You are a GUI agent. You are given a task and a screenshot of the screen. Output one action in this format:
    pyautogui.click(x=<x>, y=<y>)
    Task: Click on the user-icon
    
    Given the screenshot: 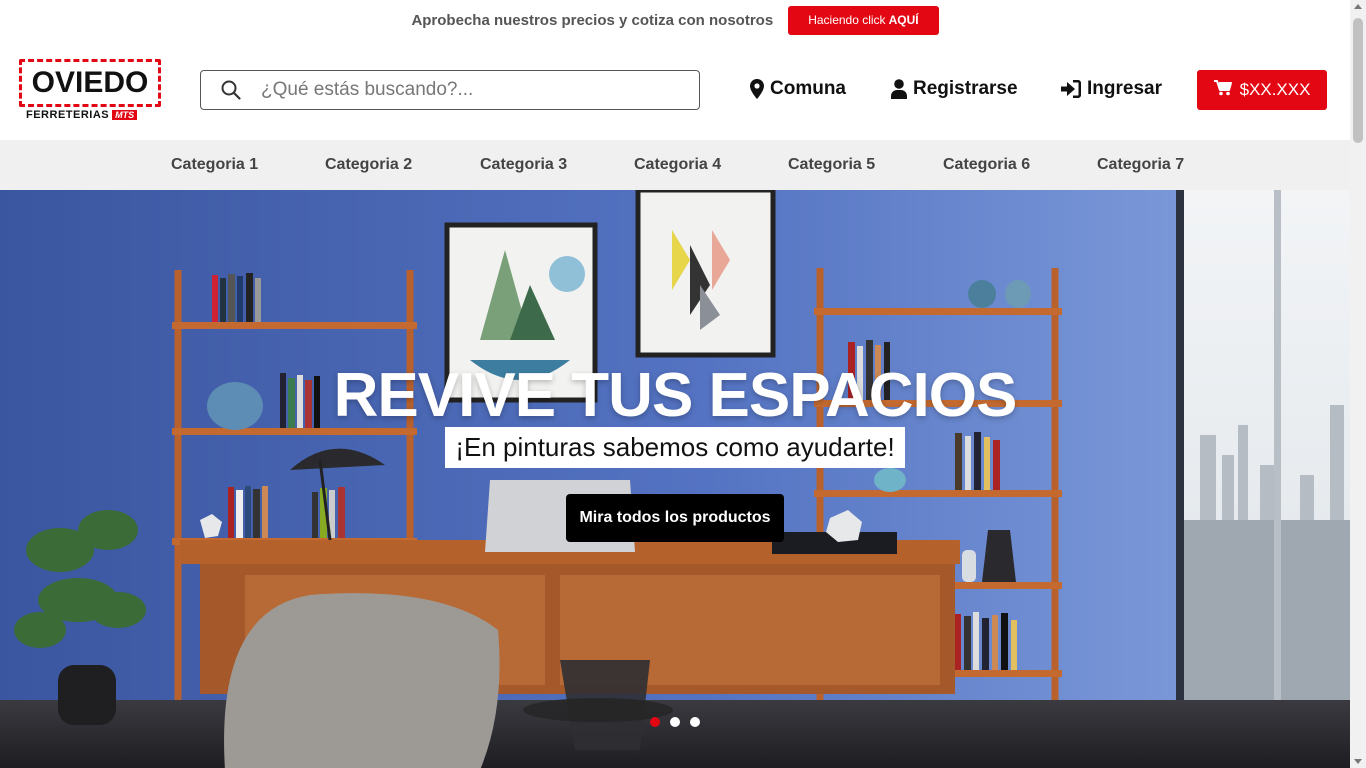 What is the action you would take?
    pyautogui.click(x=899, y=89)
    